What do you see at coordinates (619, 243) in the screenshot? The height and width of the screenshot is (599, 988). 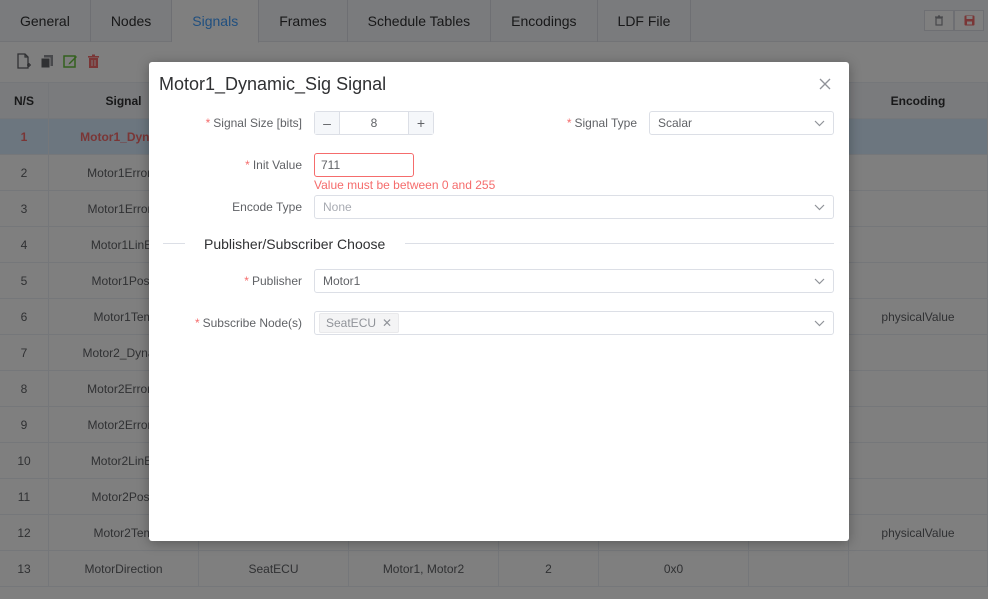 I see `section-divider-right` at bounding box center [619, 243].